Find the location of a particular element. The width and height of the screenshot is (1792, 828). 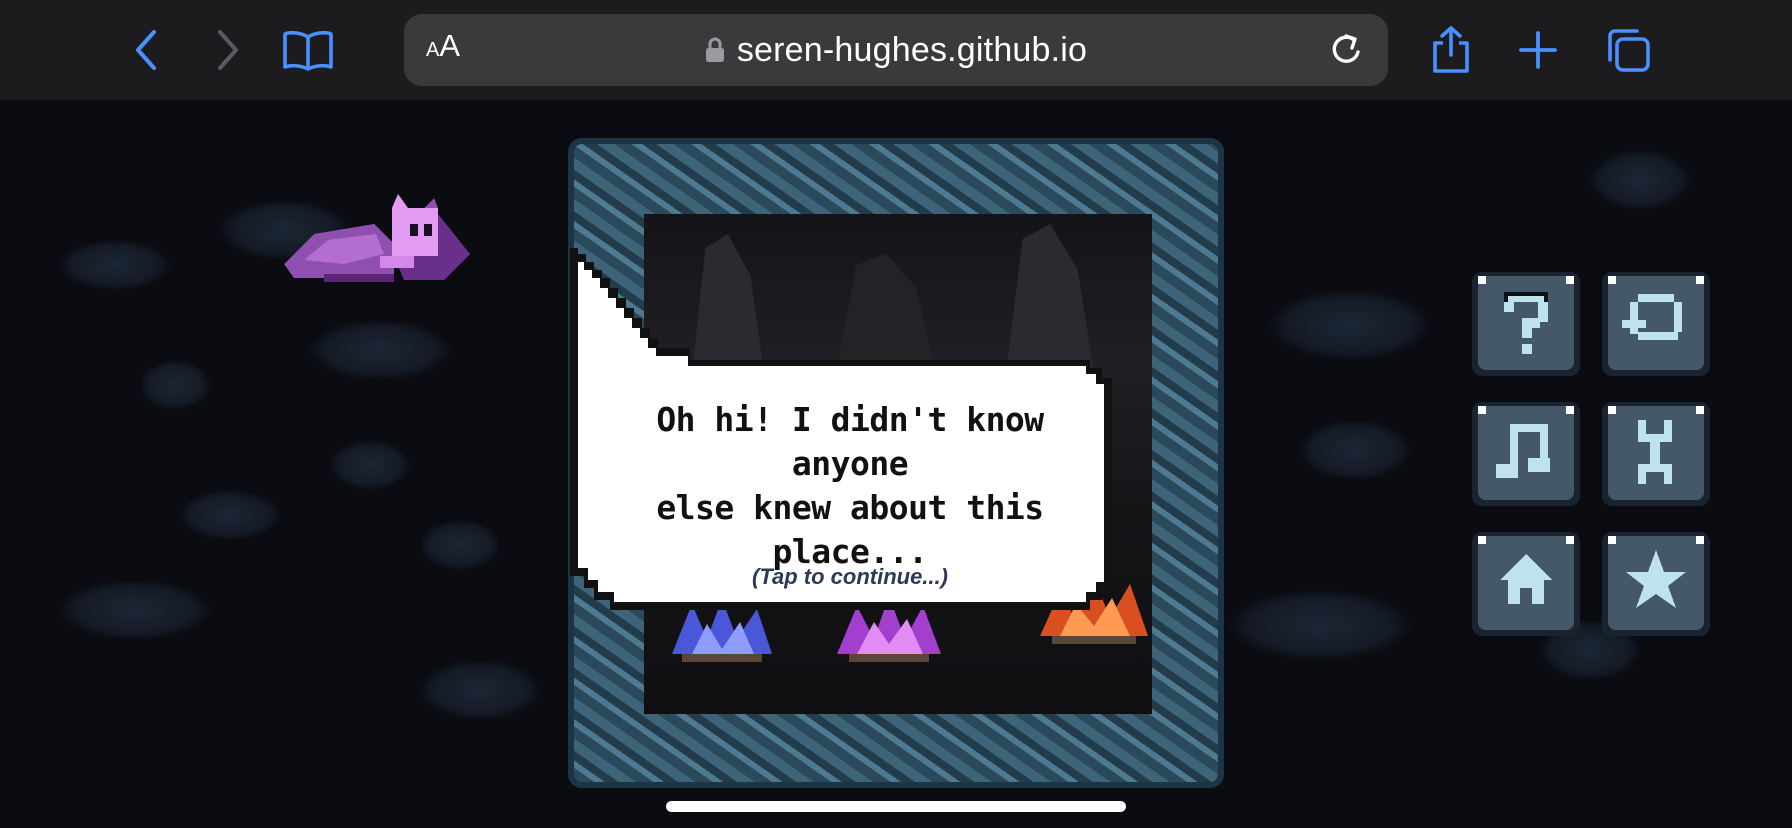

text-size-button: A A is located at coordinates (443, 50).